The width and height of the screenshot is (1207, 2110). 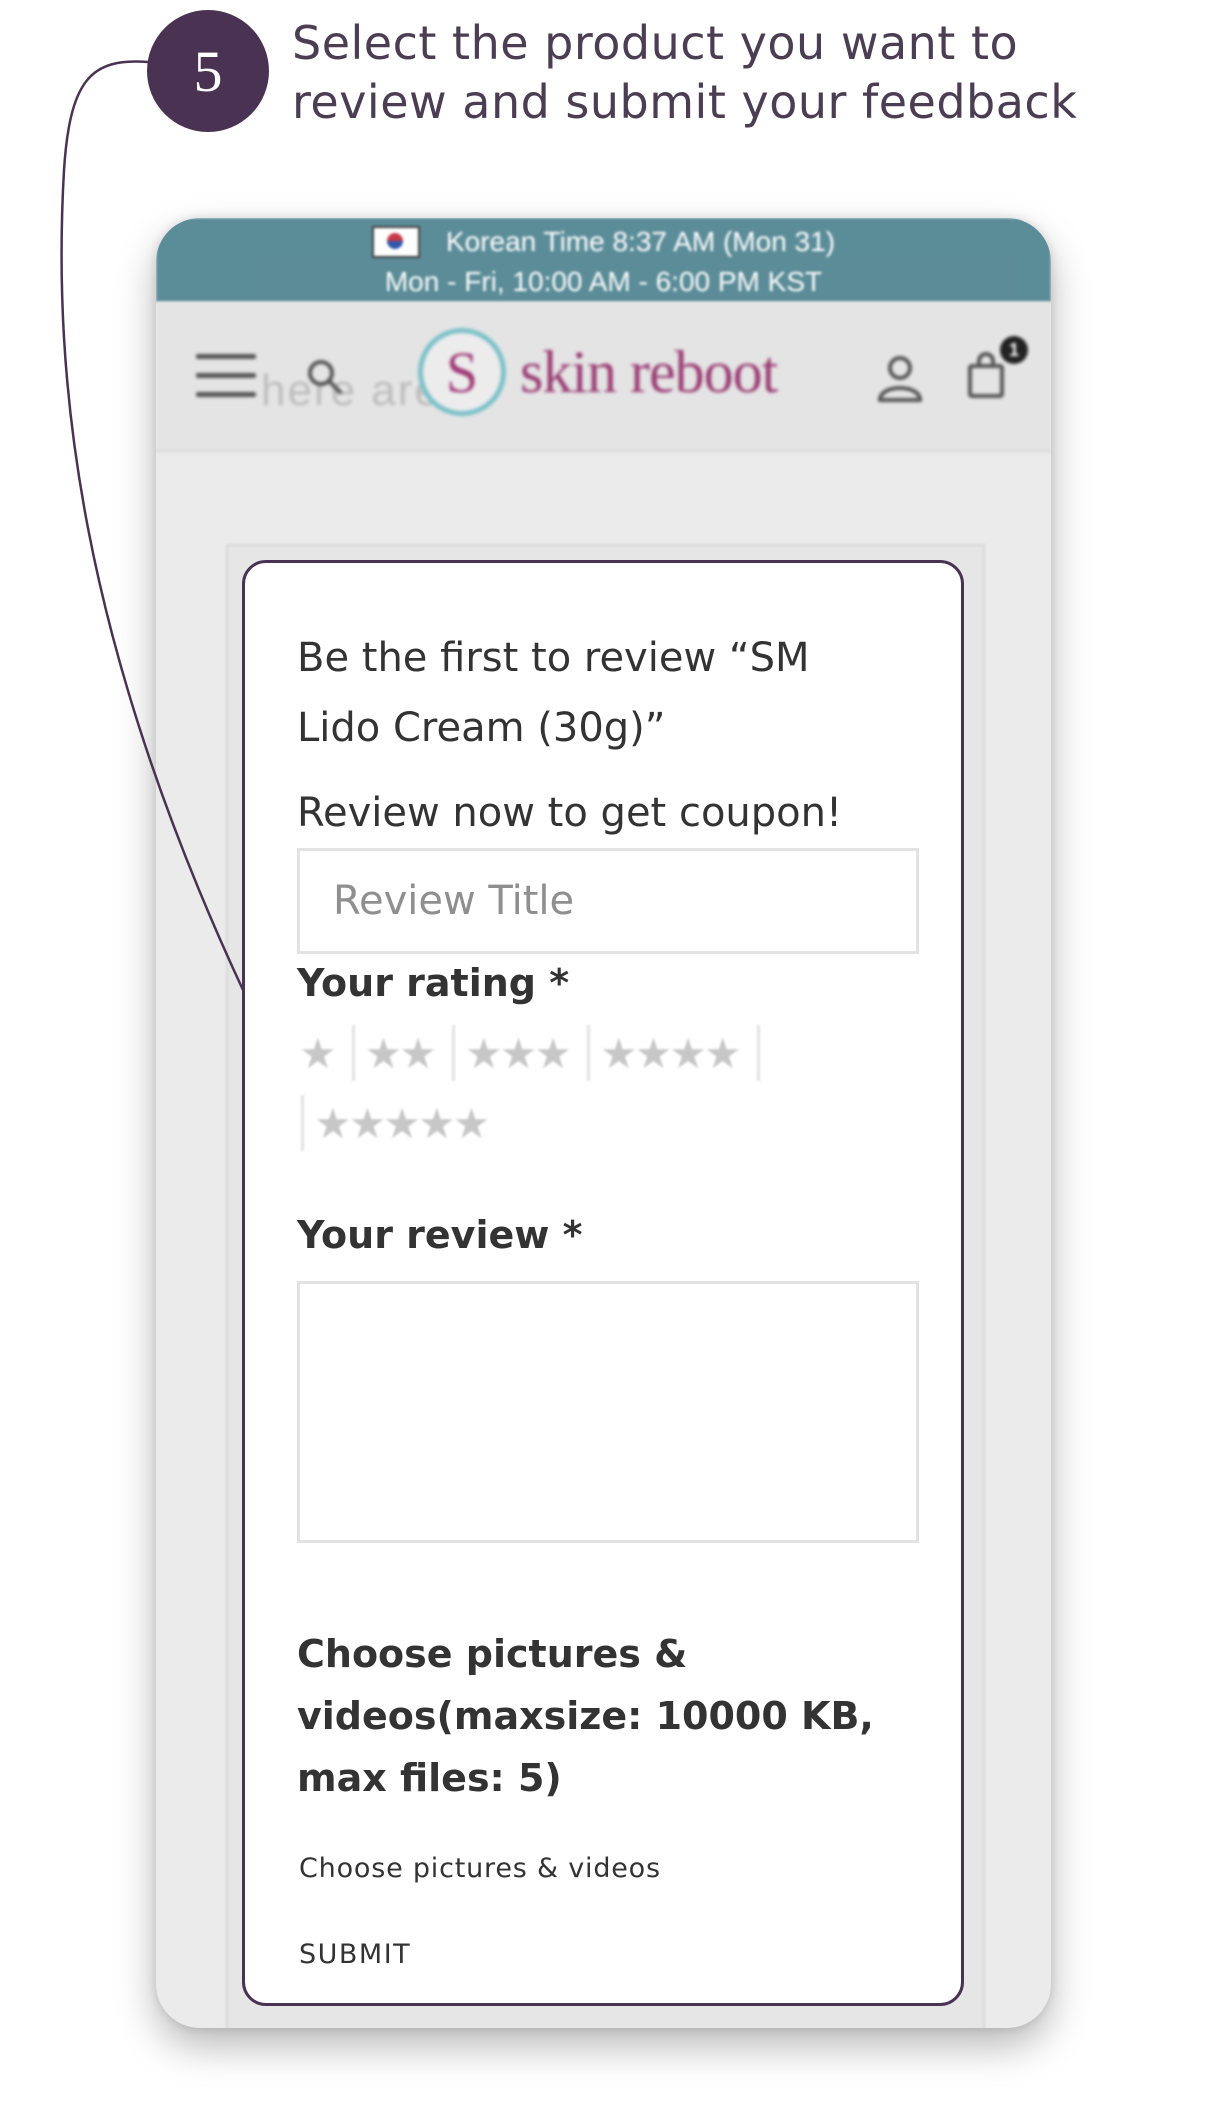 What do you see at coordinates (608, 1412) in the screenshot?
I see `review-textarea` at bounding box center [608, 1412].